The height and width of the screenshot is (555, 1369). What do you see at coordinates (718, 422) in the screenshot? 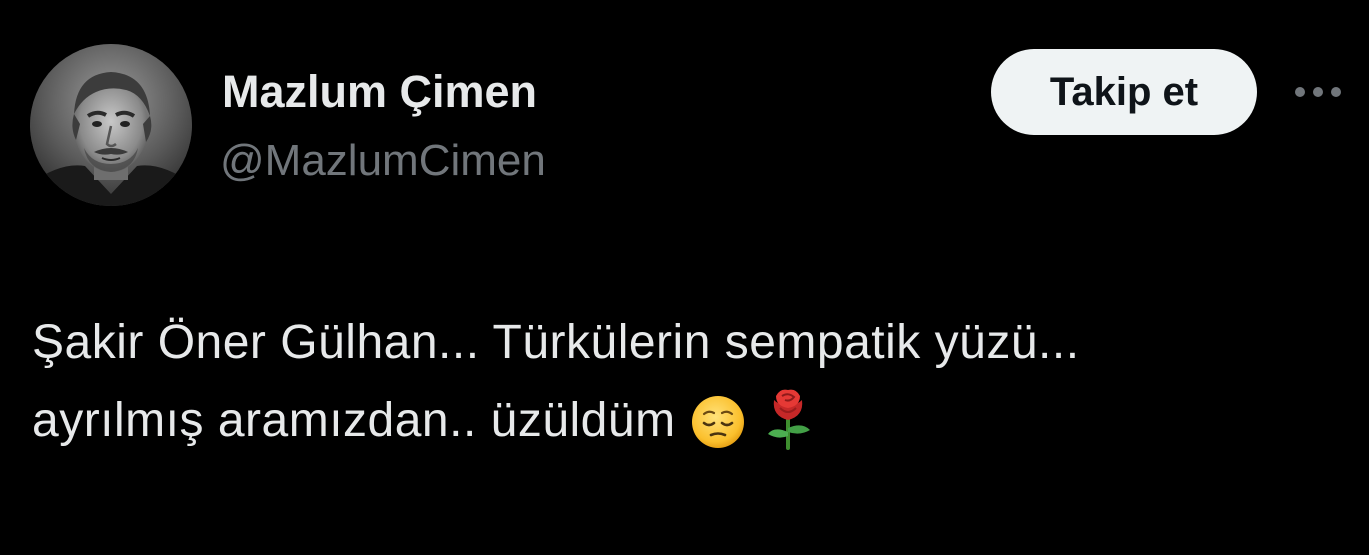
I see `pensive-face-emoji-icon` at bounding box center [718, 422].